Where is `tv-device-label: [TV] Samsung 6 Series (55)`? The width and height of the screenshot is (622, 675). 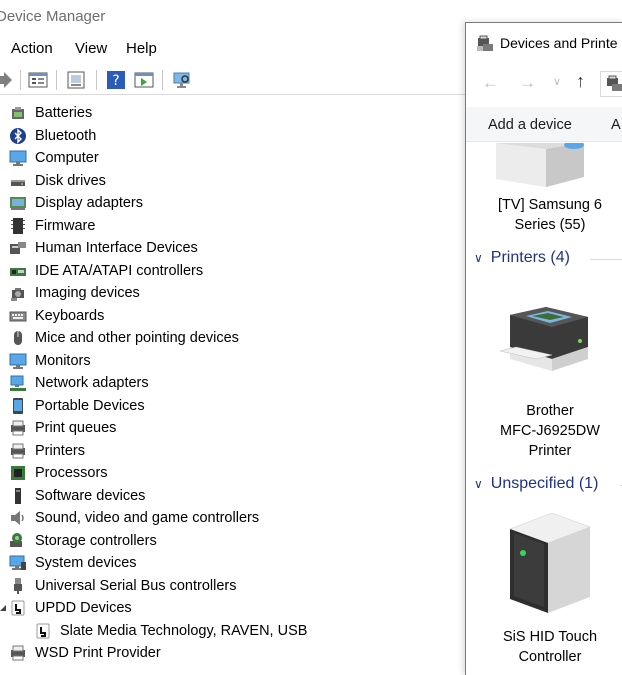
tv-device-label: [TV] Samsung 6 Series (55) is located at coordinates (544, 215).